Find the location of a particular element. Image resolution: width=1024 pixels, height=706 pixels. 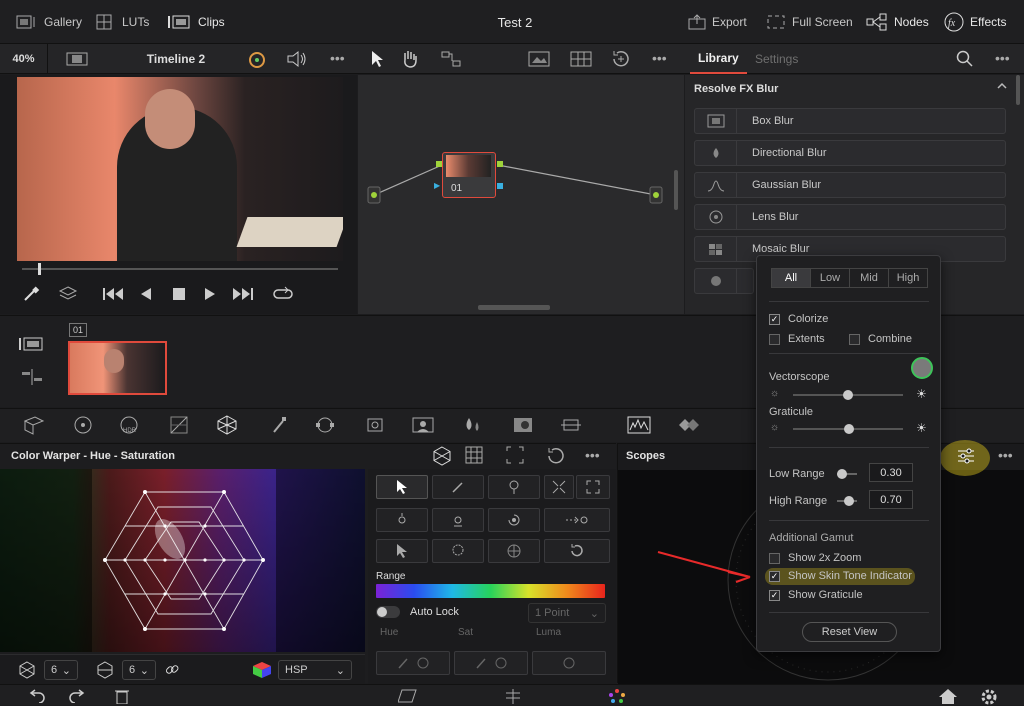

node-output-key is located at coordinates (500, 186).